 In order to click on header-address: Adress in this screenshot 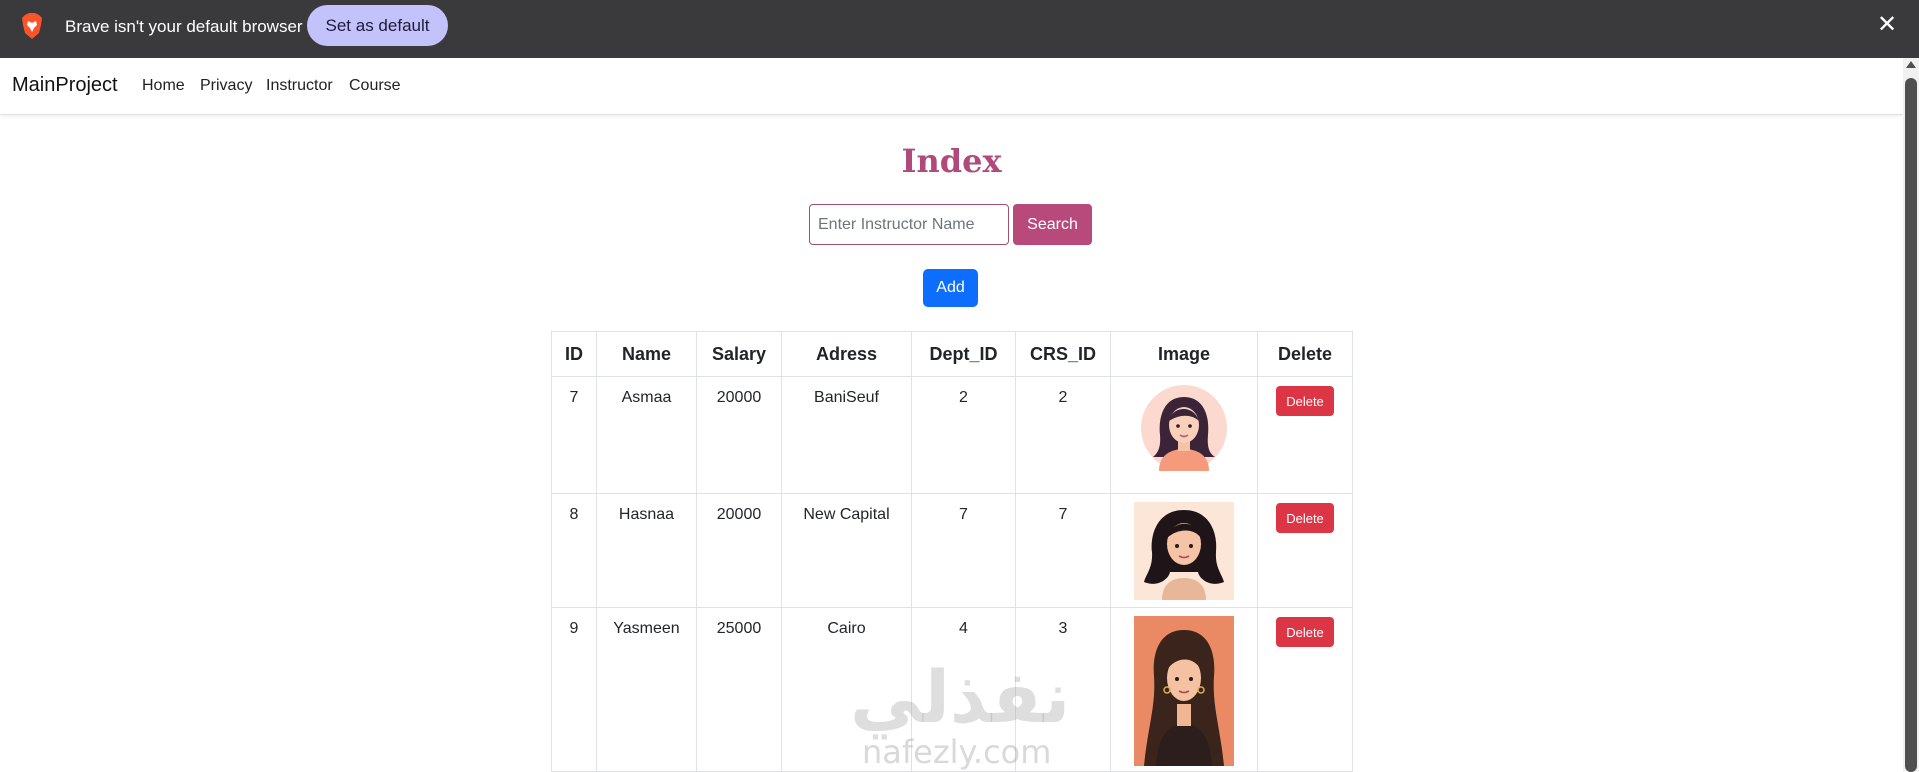, I will do `click(846, 354)`.